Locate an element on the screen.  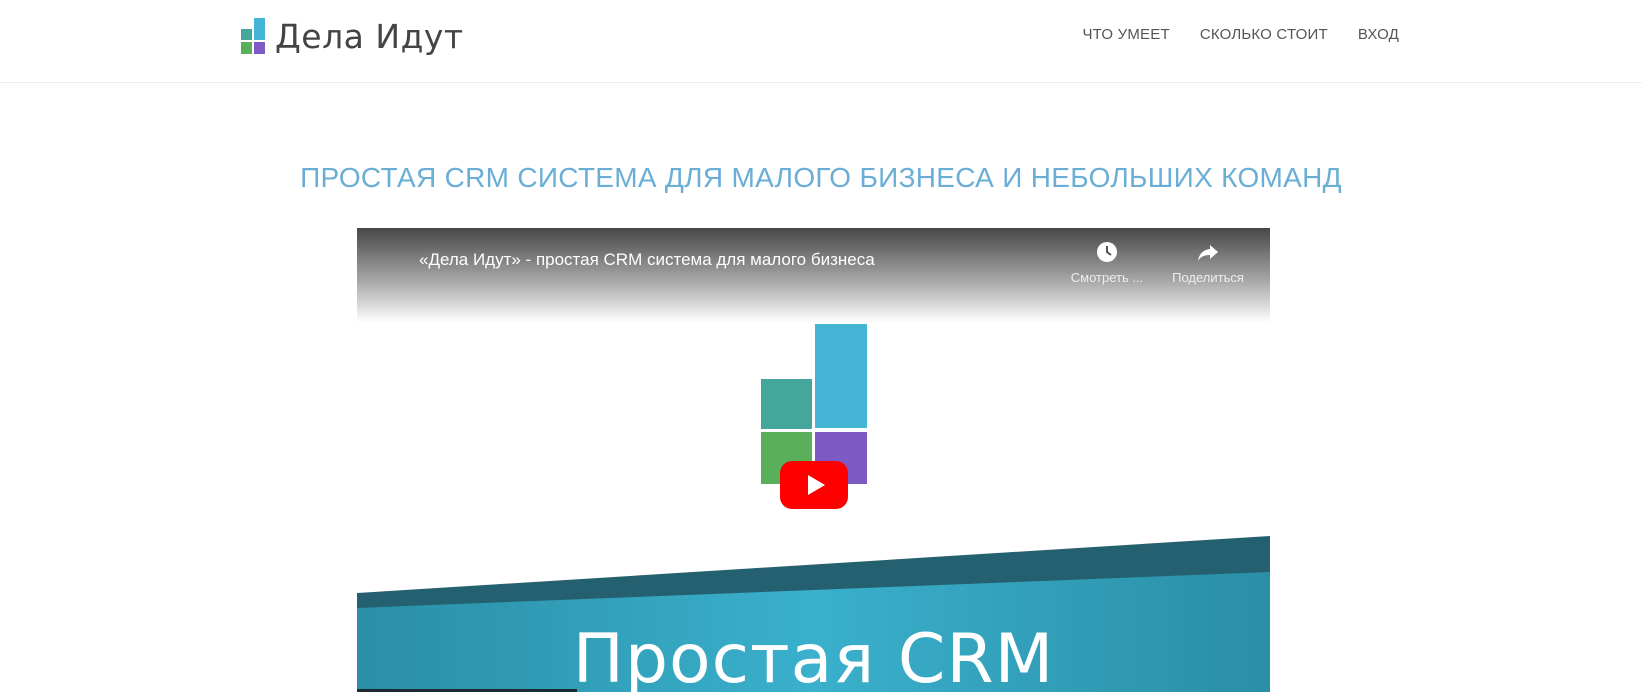
nav-item-pricing: СКОЛЬКО СТОИТ is located at coordinates (1264, 34).